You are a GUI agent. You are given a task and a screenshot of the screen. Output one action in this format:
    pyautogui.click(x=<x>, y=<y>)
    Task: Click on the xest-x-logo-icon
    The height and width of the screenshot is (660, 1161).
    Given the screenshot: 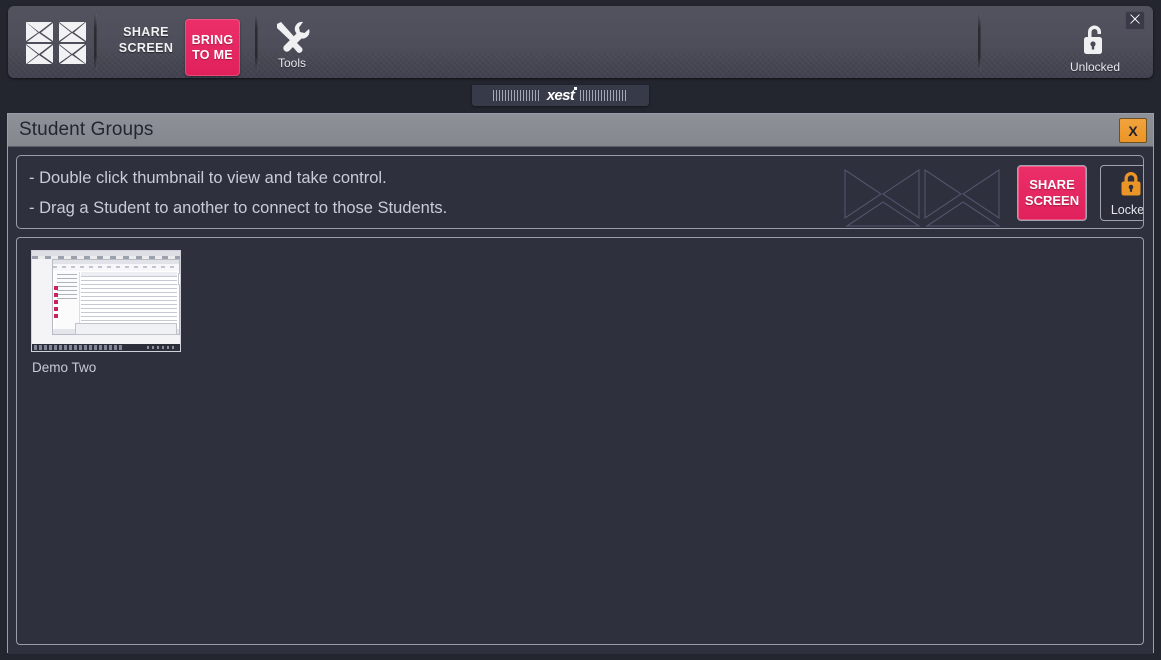 What is the action you would take?
    pyautogui.click(x=56, y=43)
    